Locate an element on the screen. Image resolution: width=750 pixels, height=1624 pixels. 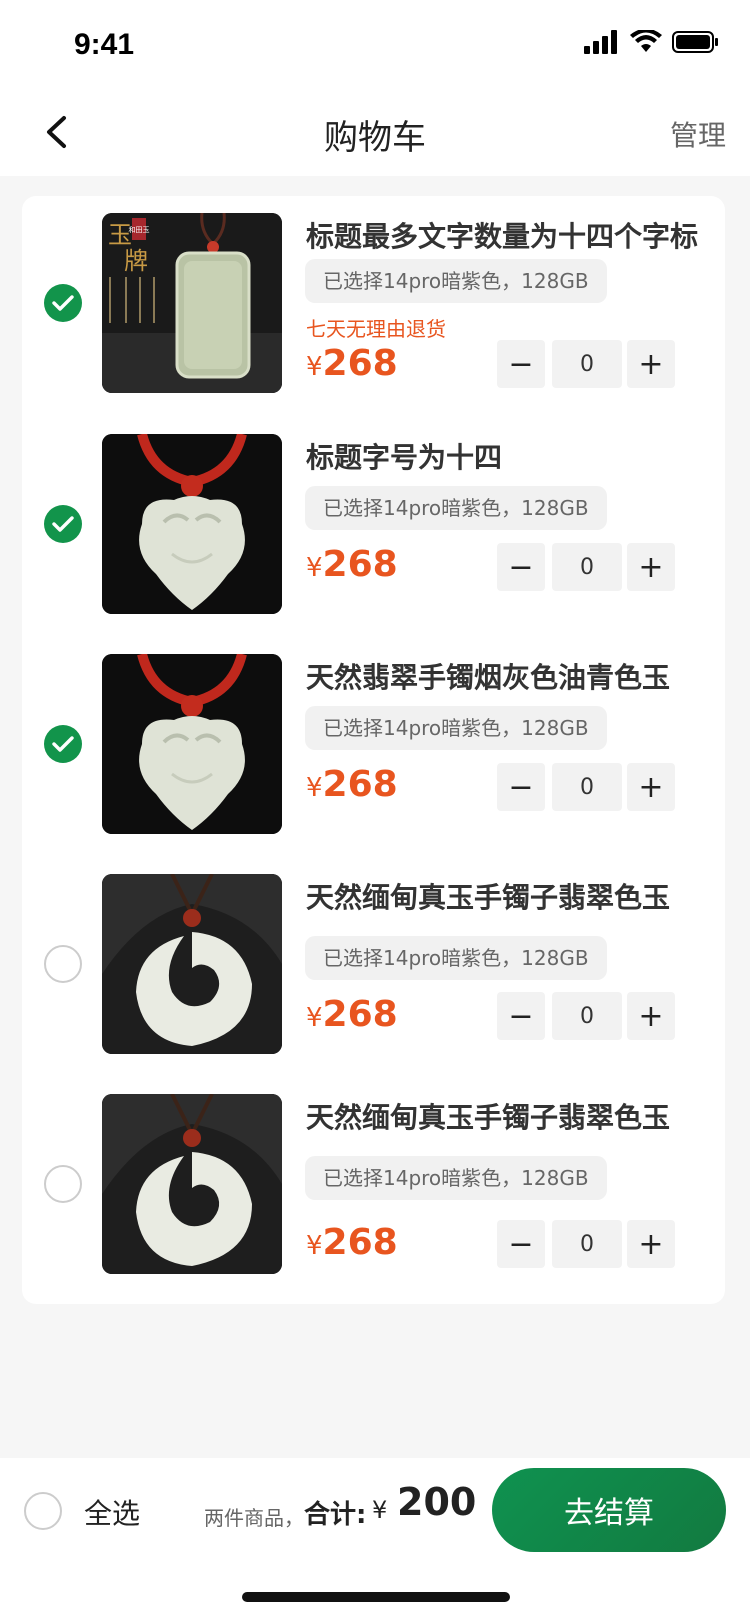
total-currency-symbol: ¥ is located at coordinates (380, 1510).